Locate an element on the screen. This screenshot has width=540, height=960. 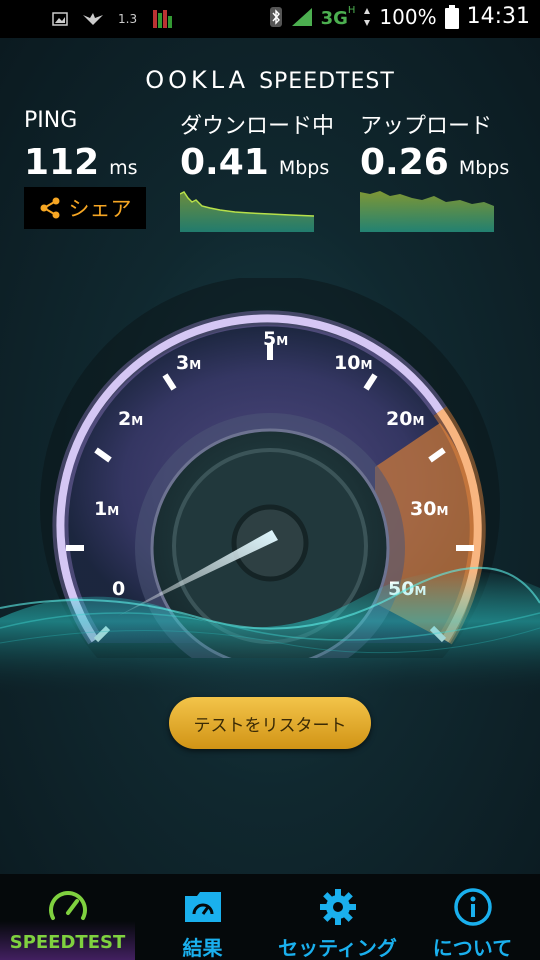
gauge-label-20m: 20M is located at coordinates (405, 419).